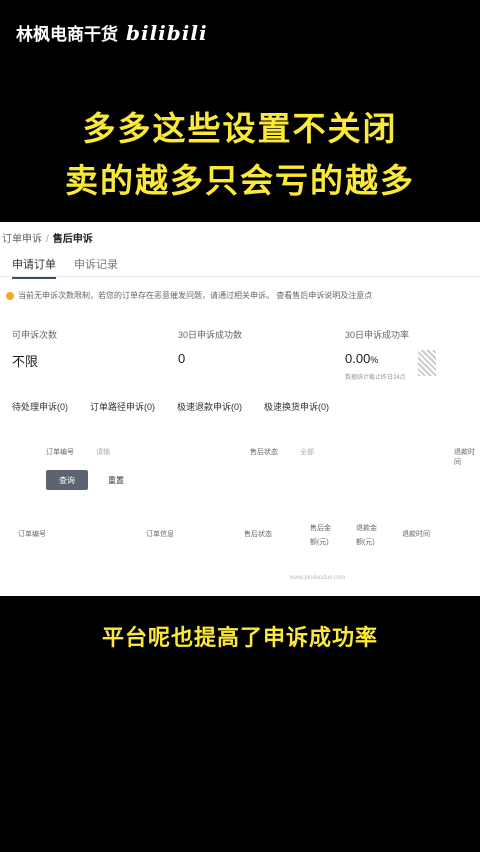  I want to click on headline-line-1: 多多这些设置不关闭, so click(240, 128).